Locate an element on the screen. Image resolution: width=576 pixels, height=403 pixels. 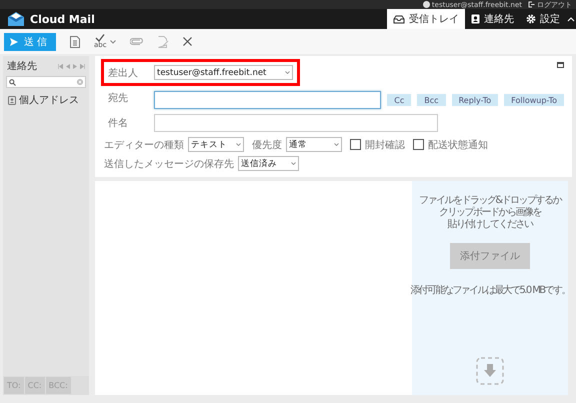
app-name: Cloud Mail is located at coordinates (62, 19).